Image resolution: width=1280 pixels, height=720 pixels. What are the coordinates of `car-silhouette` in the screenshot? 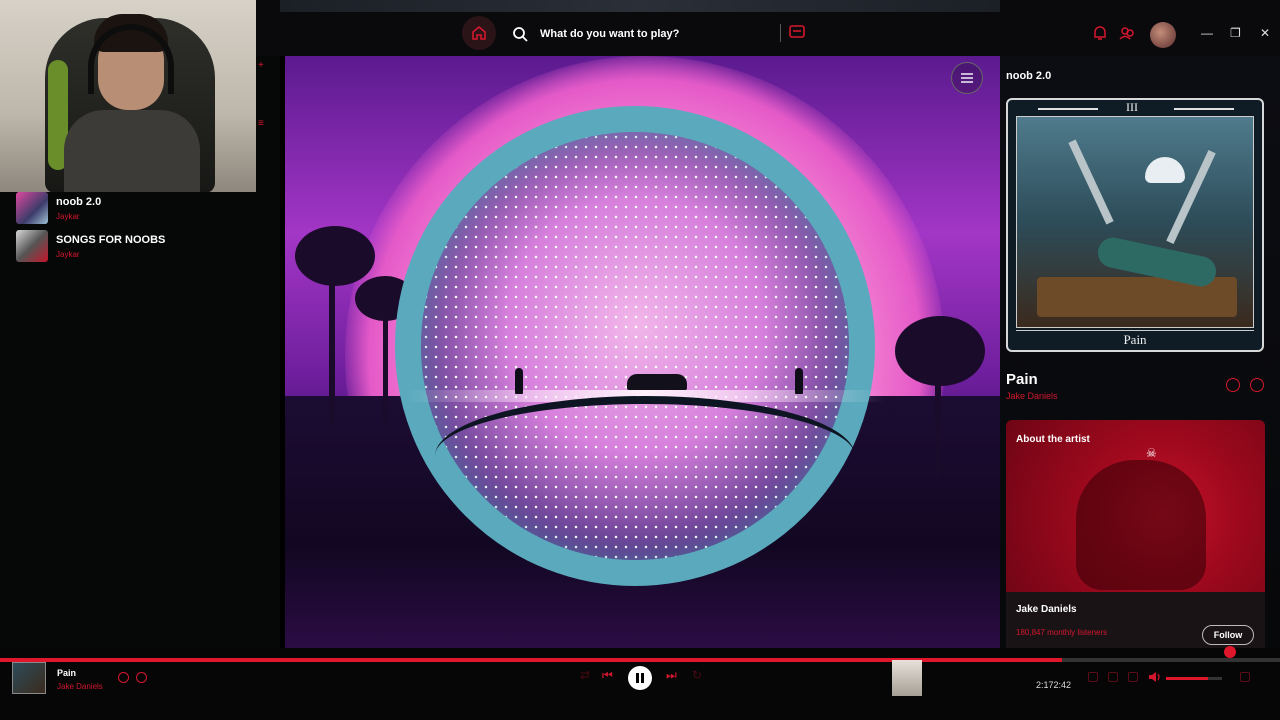 It's located at (657, 382).